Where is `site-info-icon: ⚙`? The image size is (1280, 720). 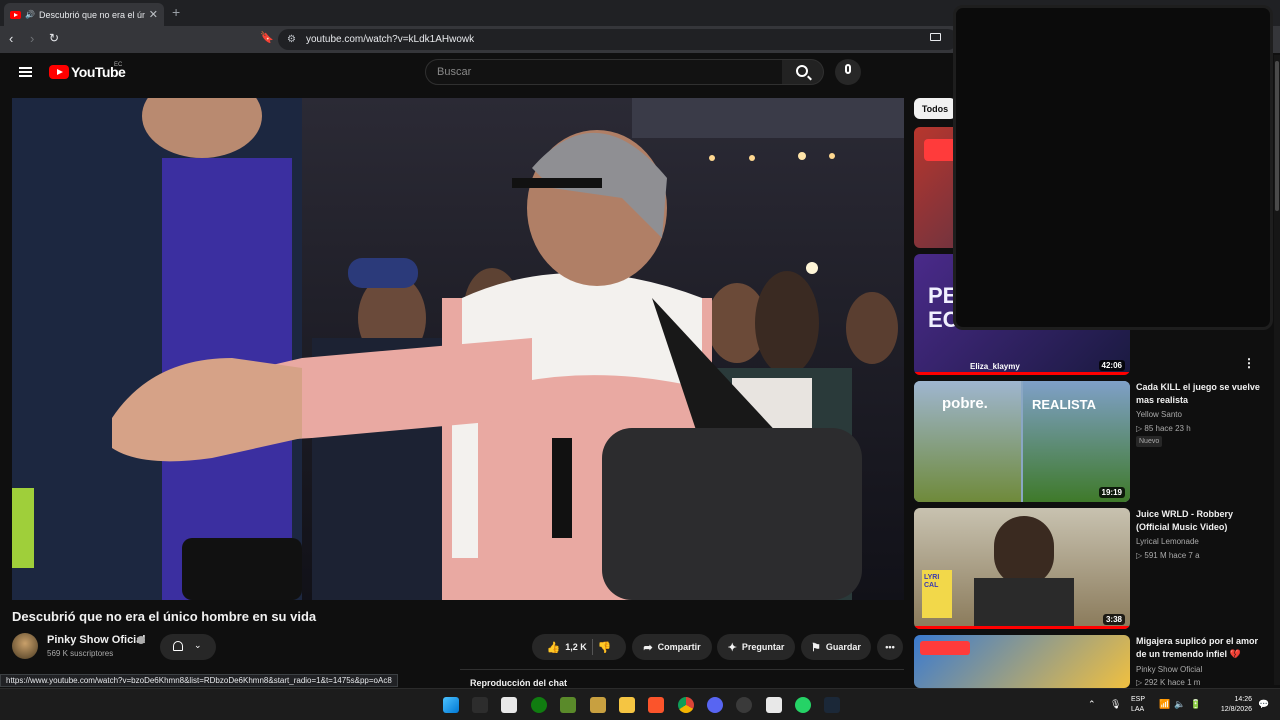 site-info-icon: ⚙ is located at coordinates (291, 39).